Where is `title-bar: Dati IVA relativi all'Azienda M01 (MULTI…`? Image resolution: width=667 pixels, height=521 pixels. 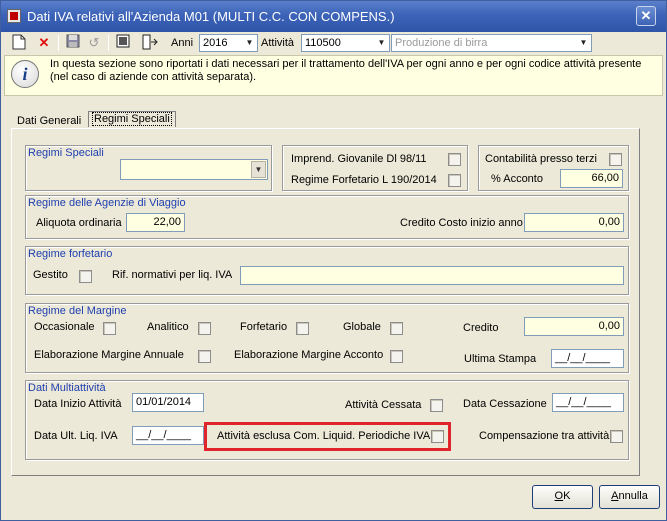 title-bar: Dati IVA relativi all'Azienda M01 (MULTI… is located at coordinates (333, 16).